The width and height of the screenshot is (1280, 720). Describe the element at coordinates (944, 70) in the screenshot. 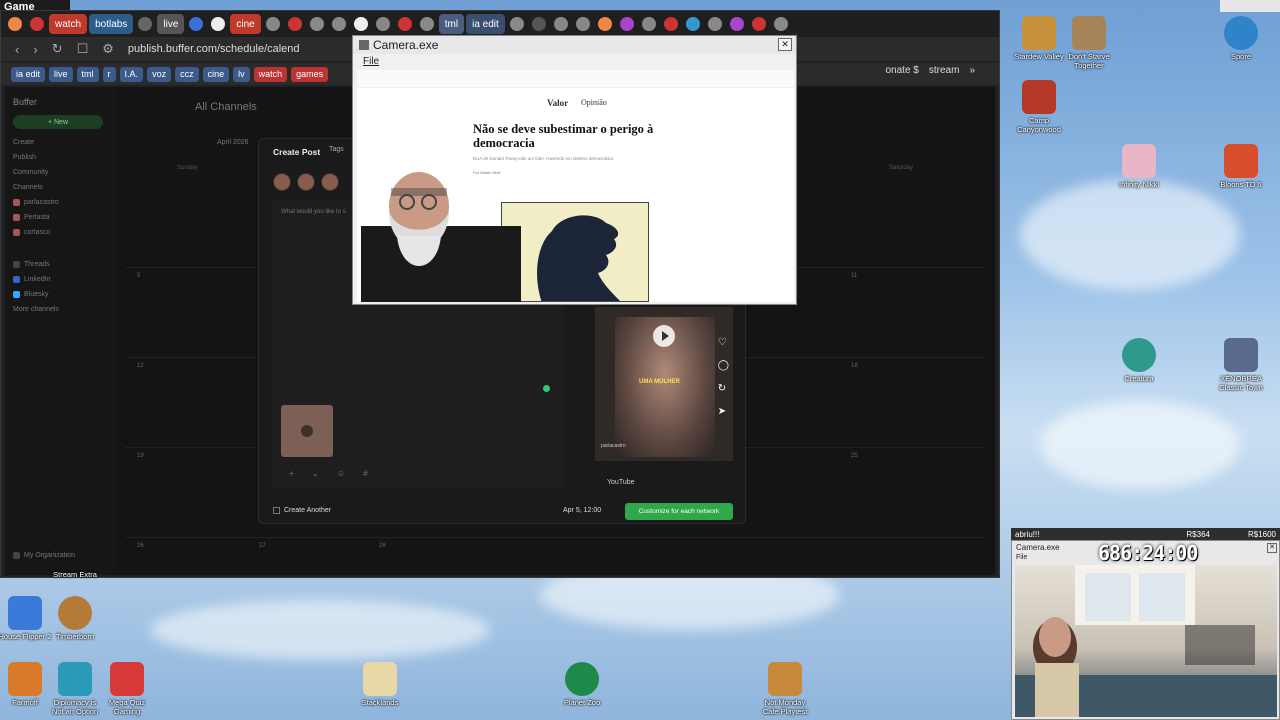

I see `bookmark-stream: stream` at that location.